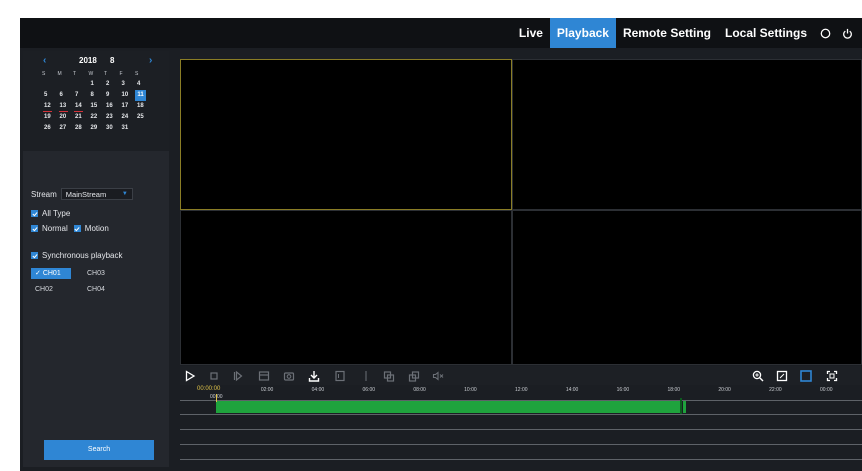  I want to click on clip-icon, so click(264, 375).